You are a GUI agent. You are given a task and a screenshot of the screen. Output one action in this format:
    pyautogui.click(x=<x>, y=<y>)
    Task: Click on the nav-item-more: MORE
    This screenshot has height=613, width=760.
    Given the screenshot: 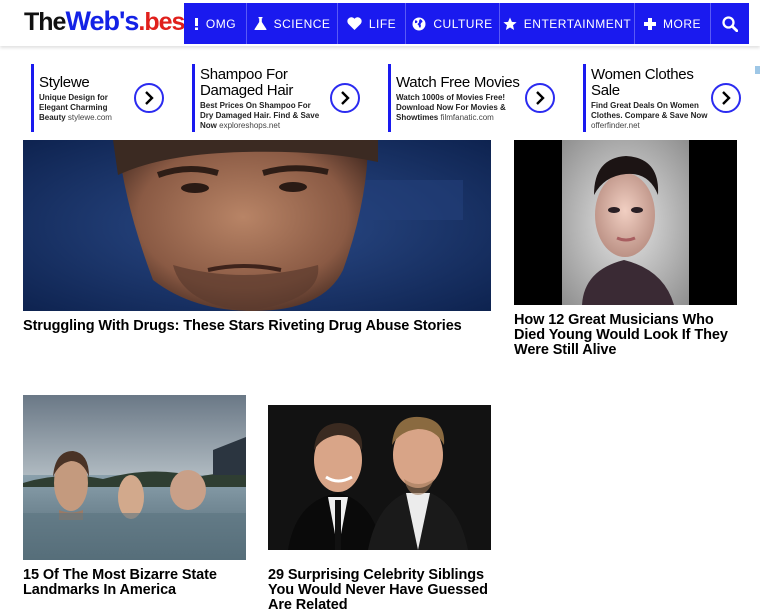 What is the action you would take?
    pyautogui.click(x=673, y=23)
    